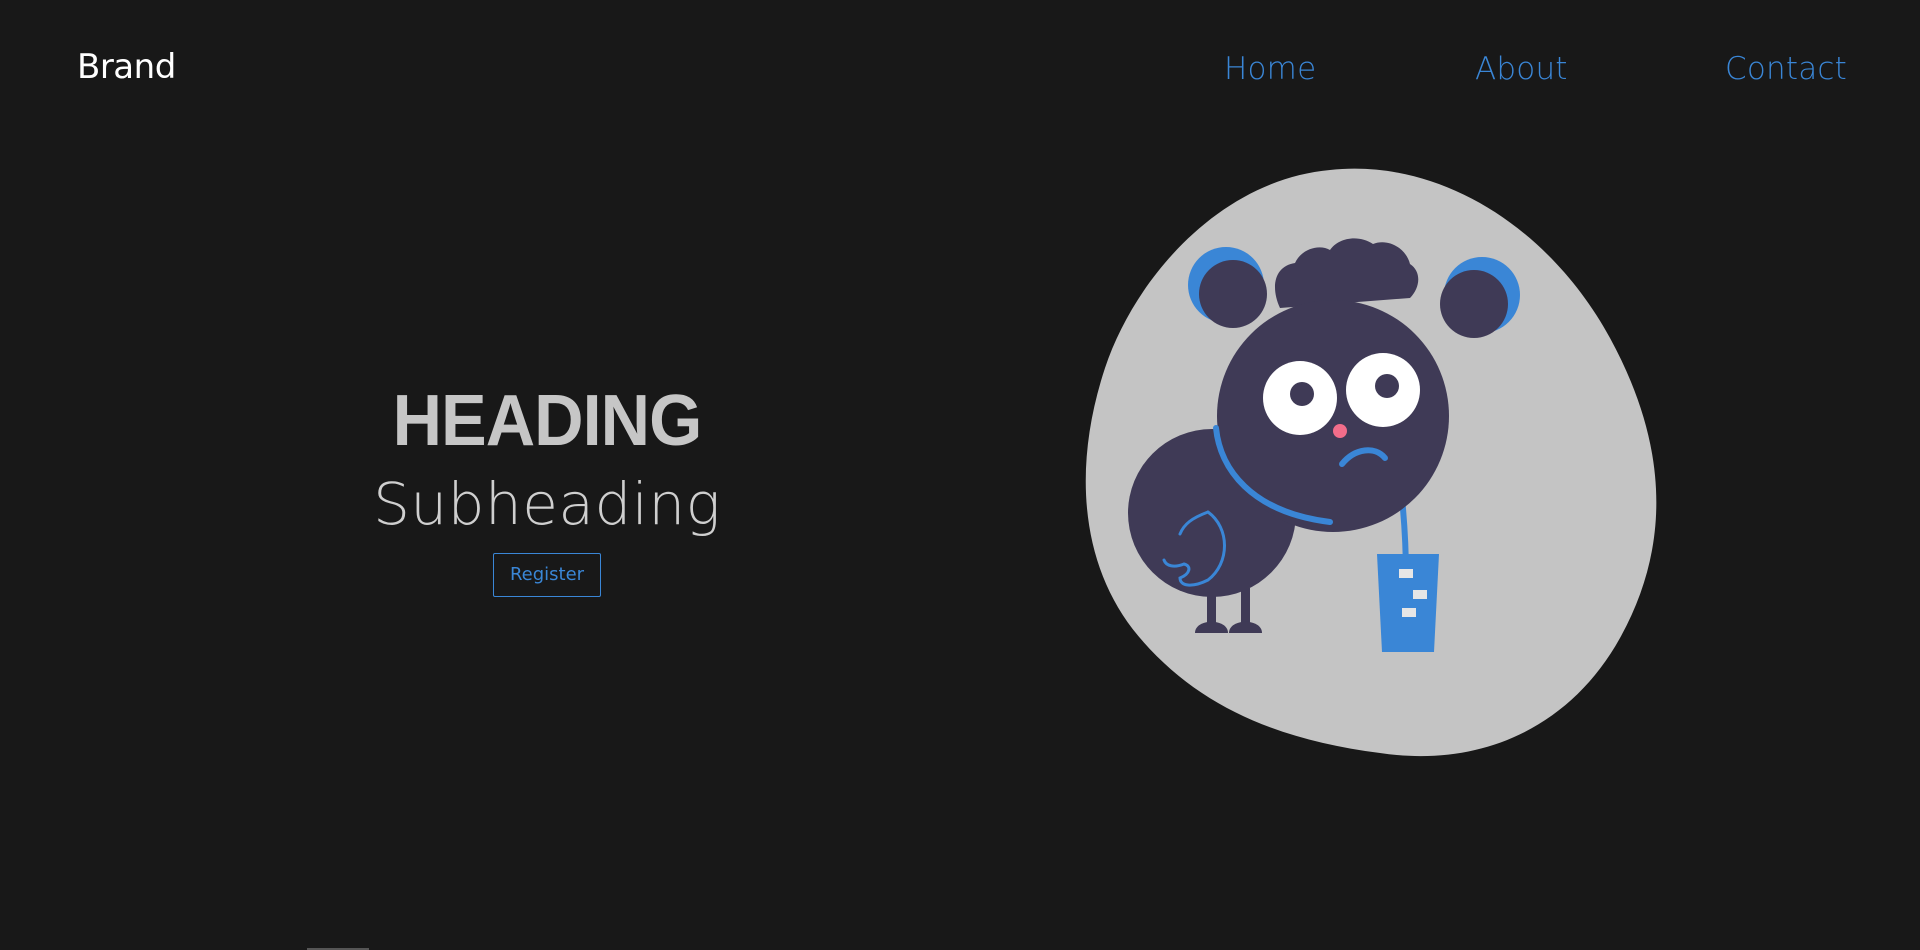 The image size is (1920, 950). Describe the element at coordinates (1340, 431) in the screenshot. I see `creature-nose` at that location.